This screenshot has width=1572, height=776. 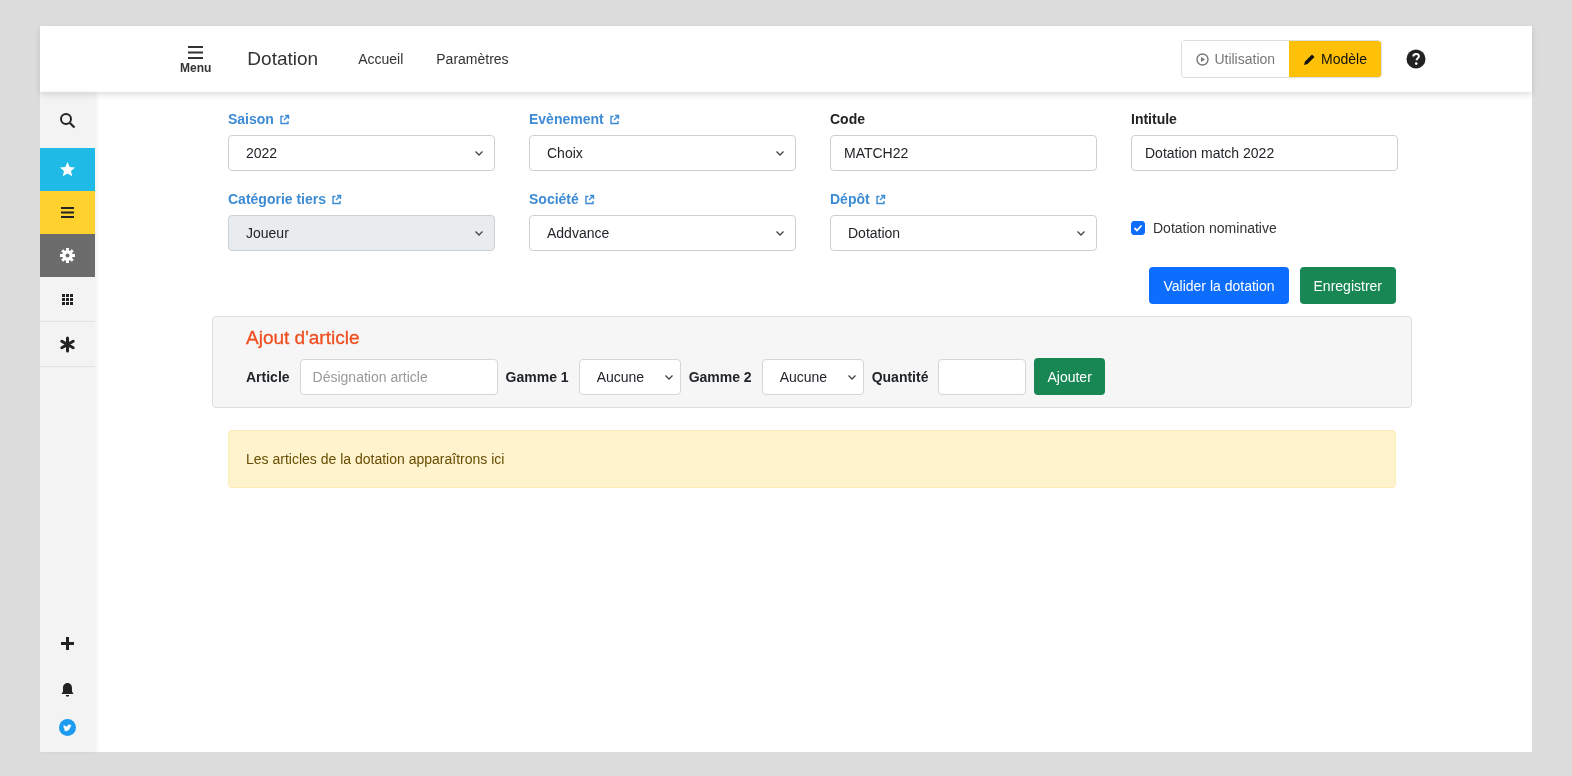 I want to click on panel-title: Ajout d'article, so click(x=303, y=338).